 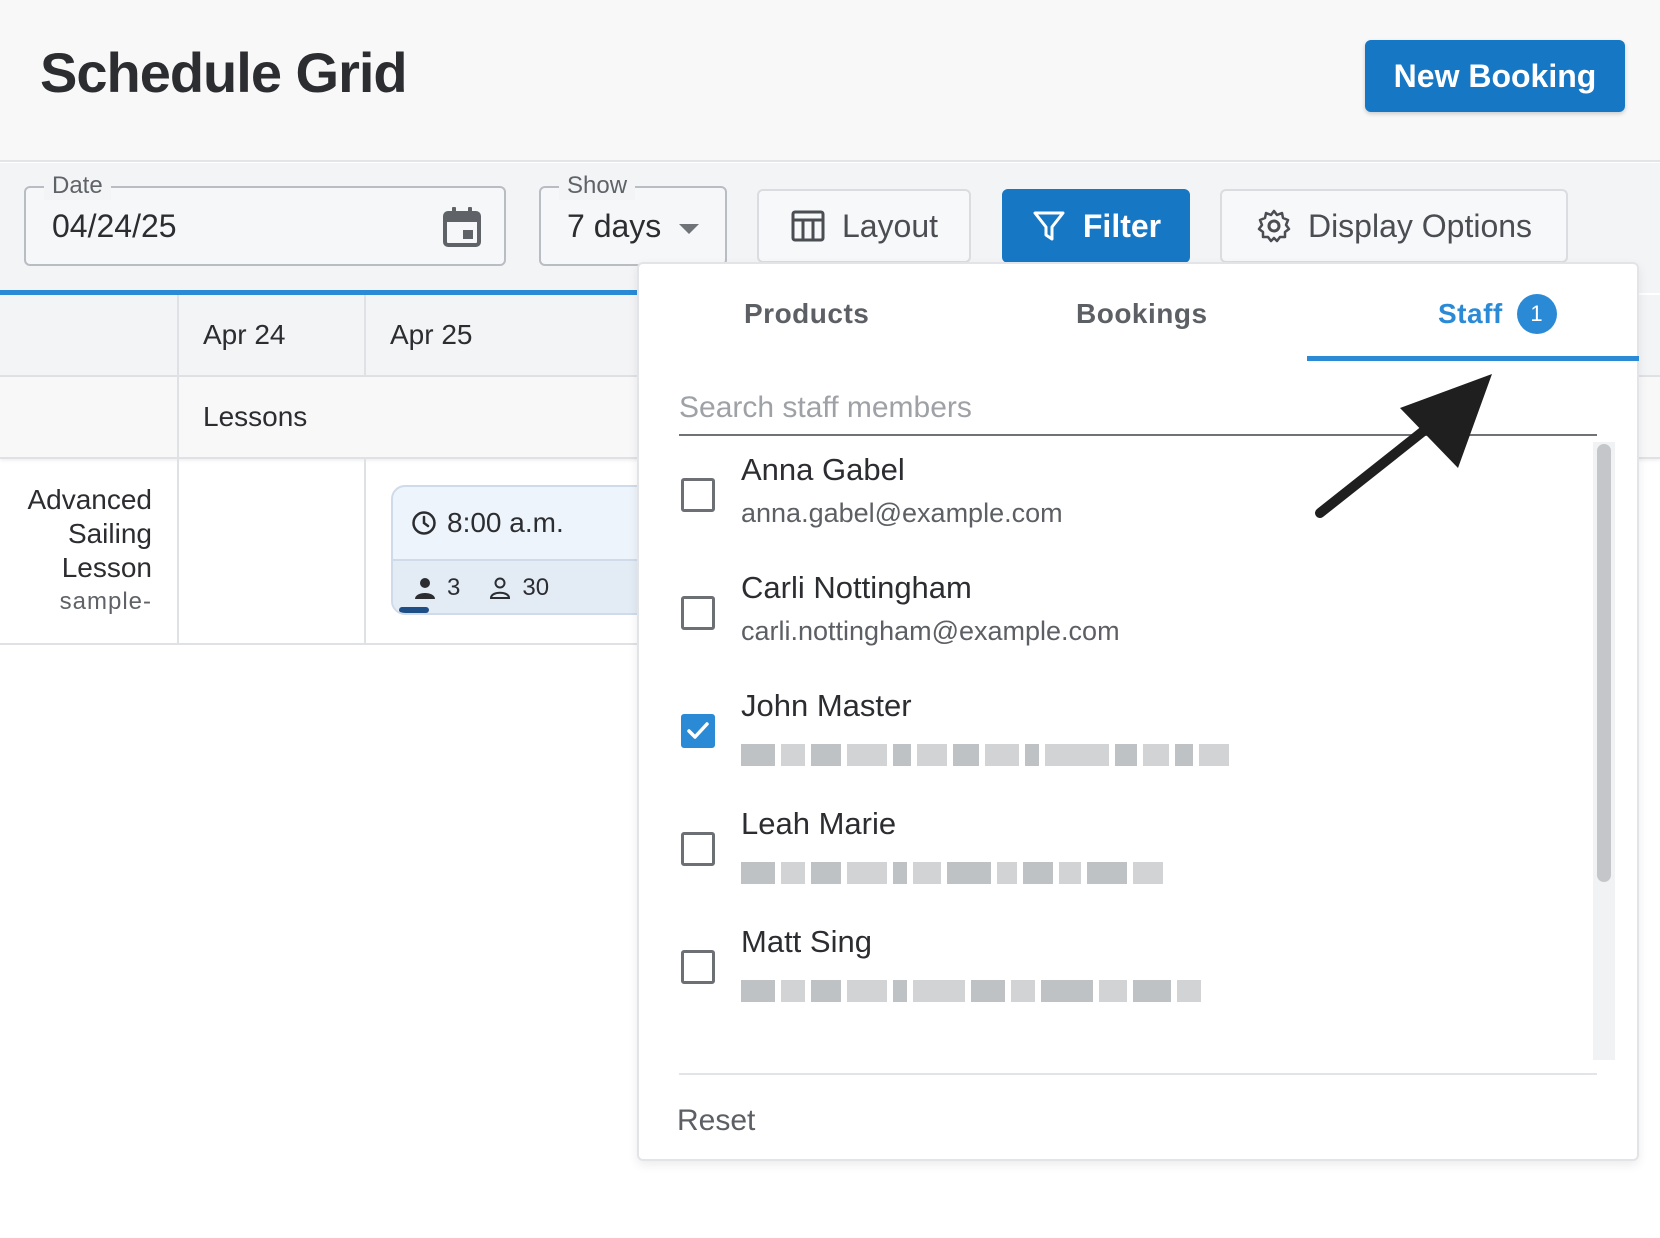 I want to click on display-options-label: Display Options, so click(x=1420, y=225).